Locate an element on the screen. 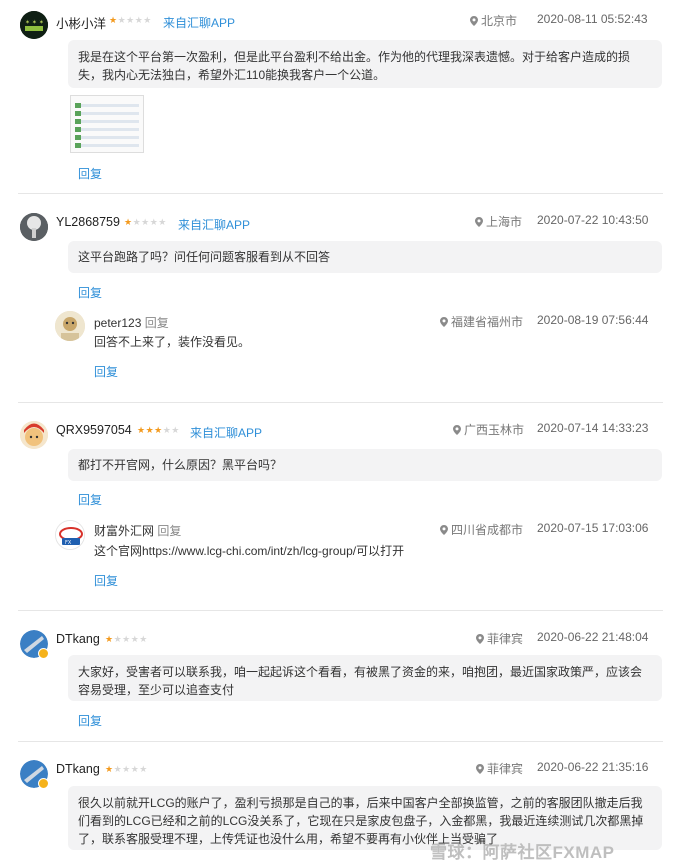 This screenshot has height=868, width=679. attachment-image is located at coordinates (107, 124).